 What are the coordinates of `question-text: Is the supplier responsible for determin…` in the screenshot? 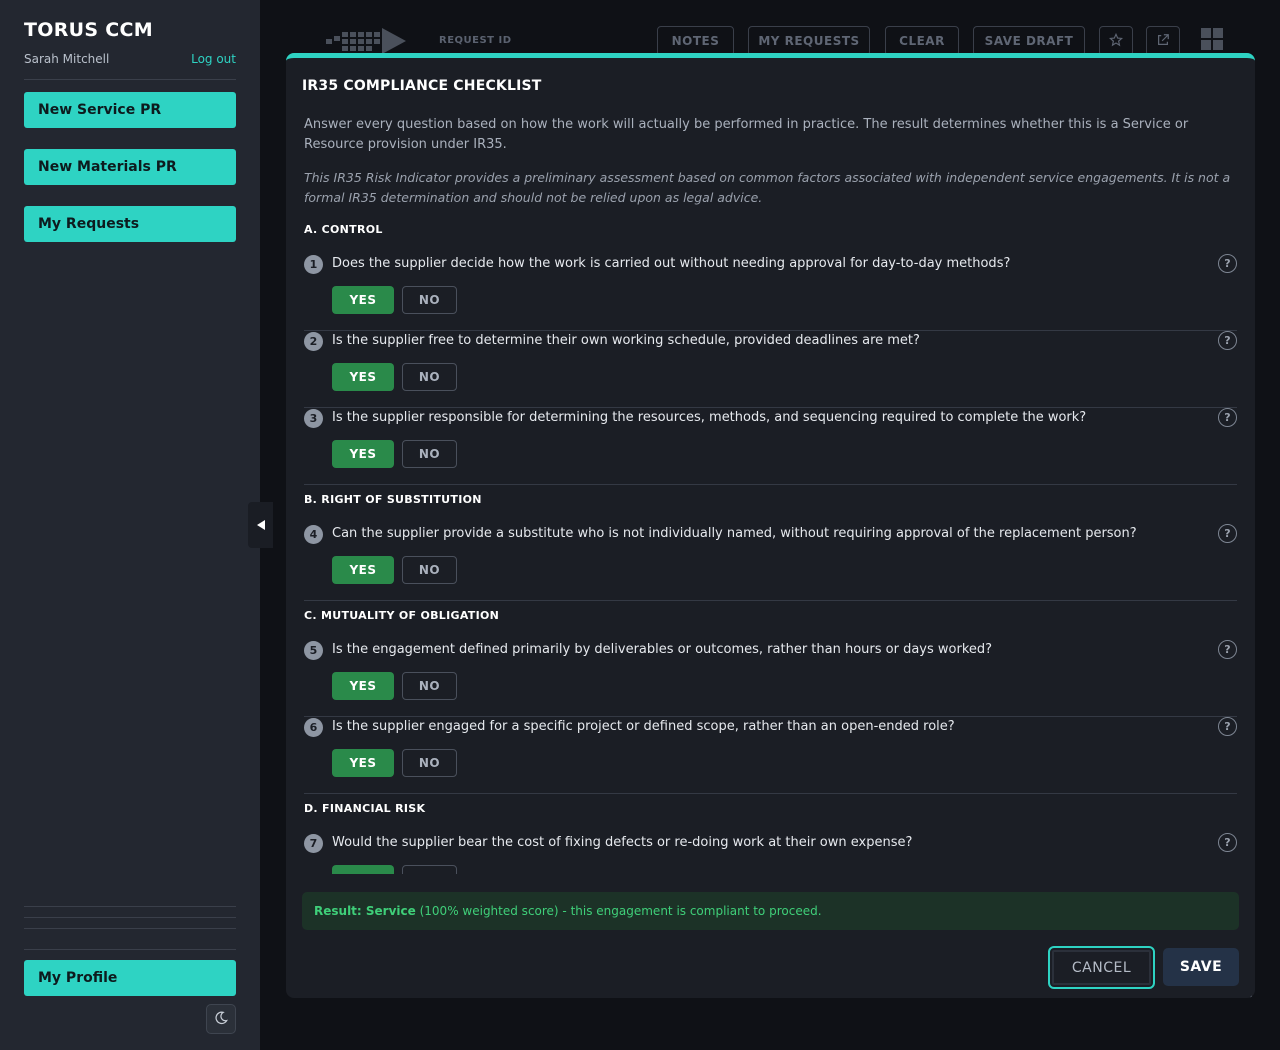 It's located at (709, 417).